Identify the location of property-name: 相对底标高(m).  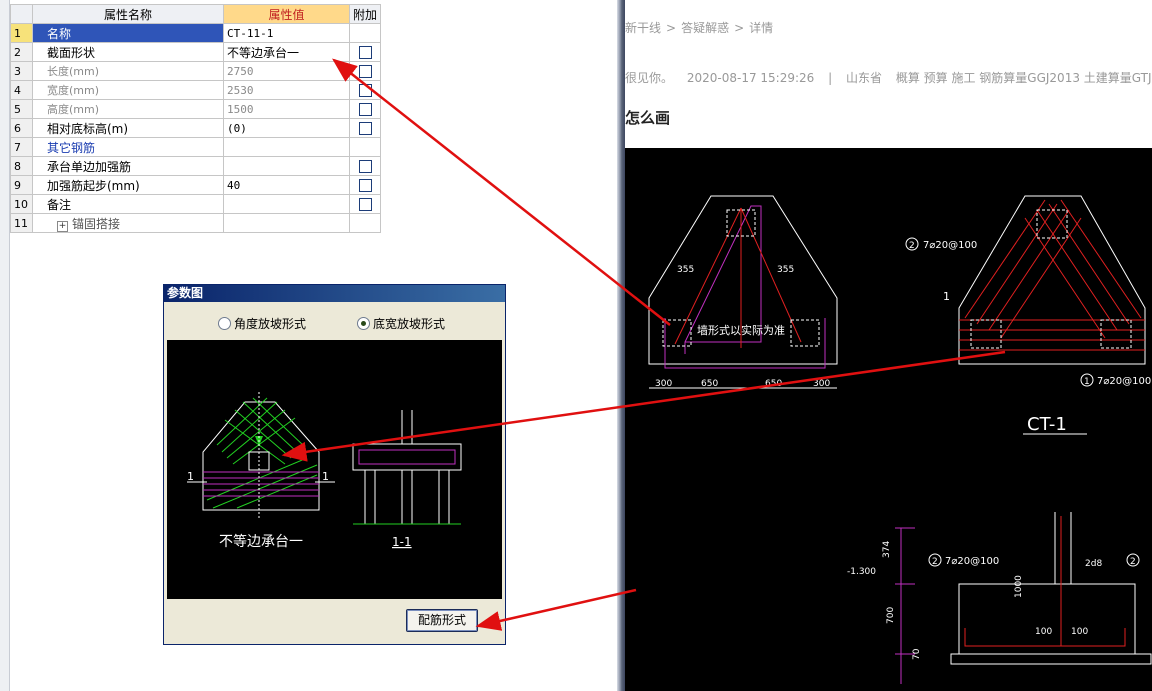
(128, 128).